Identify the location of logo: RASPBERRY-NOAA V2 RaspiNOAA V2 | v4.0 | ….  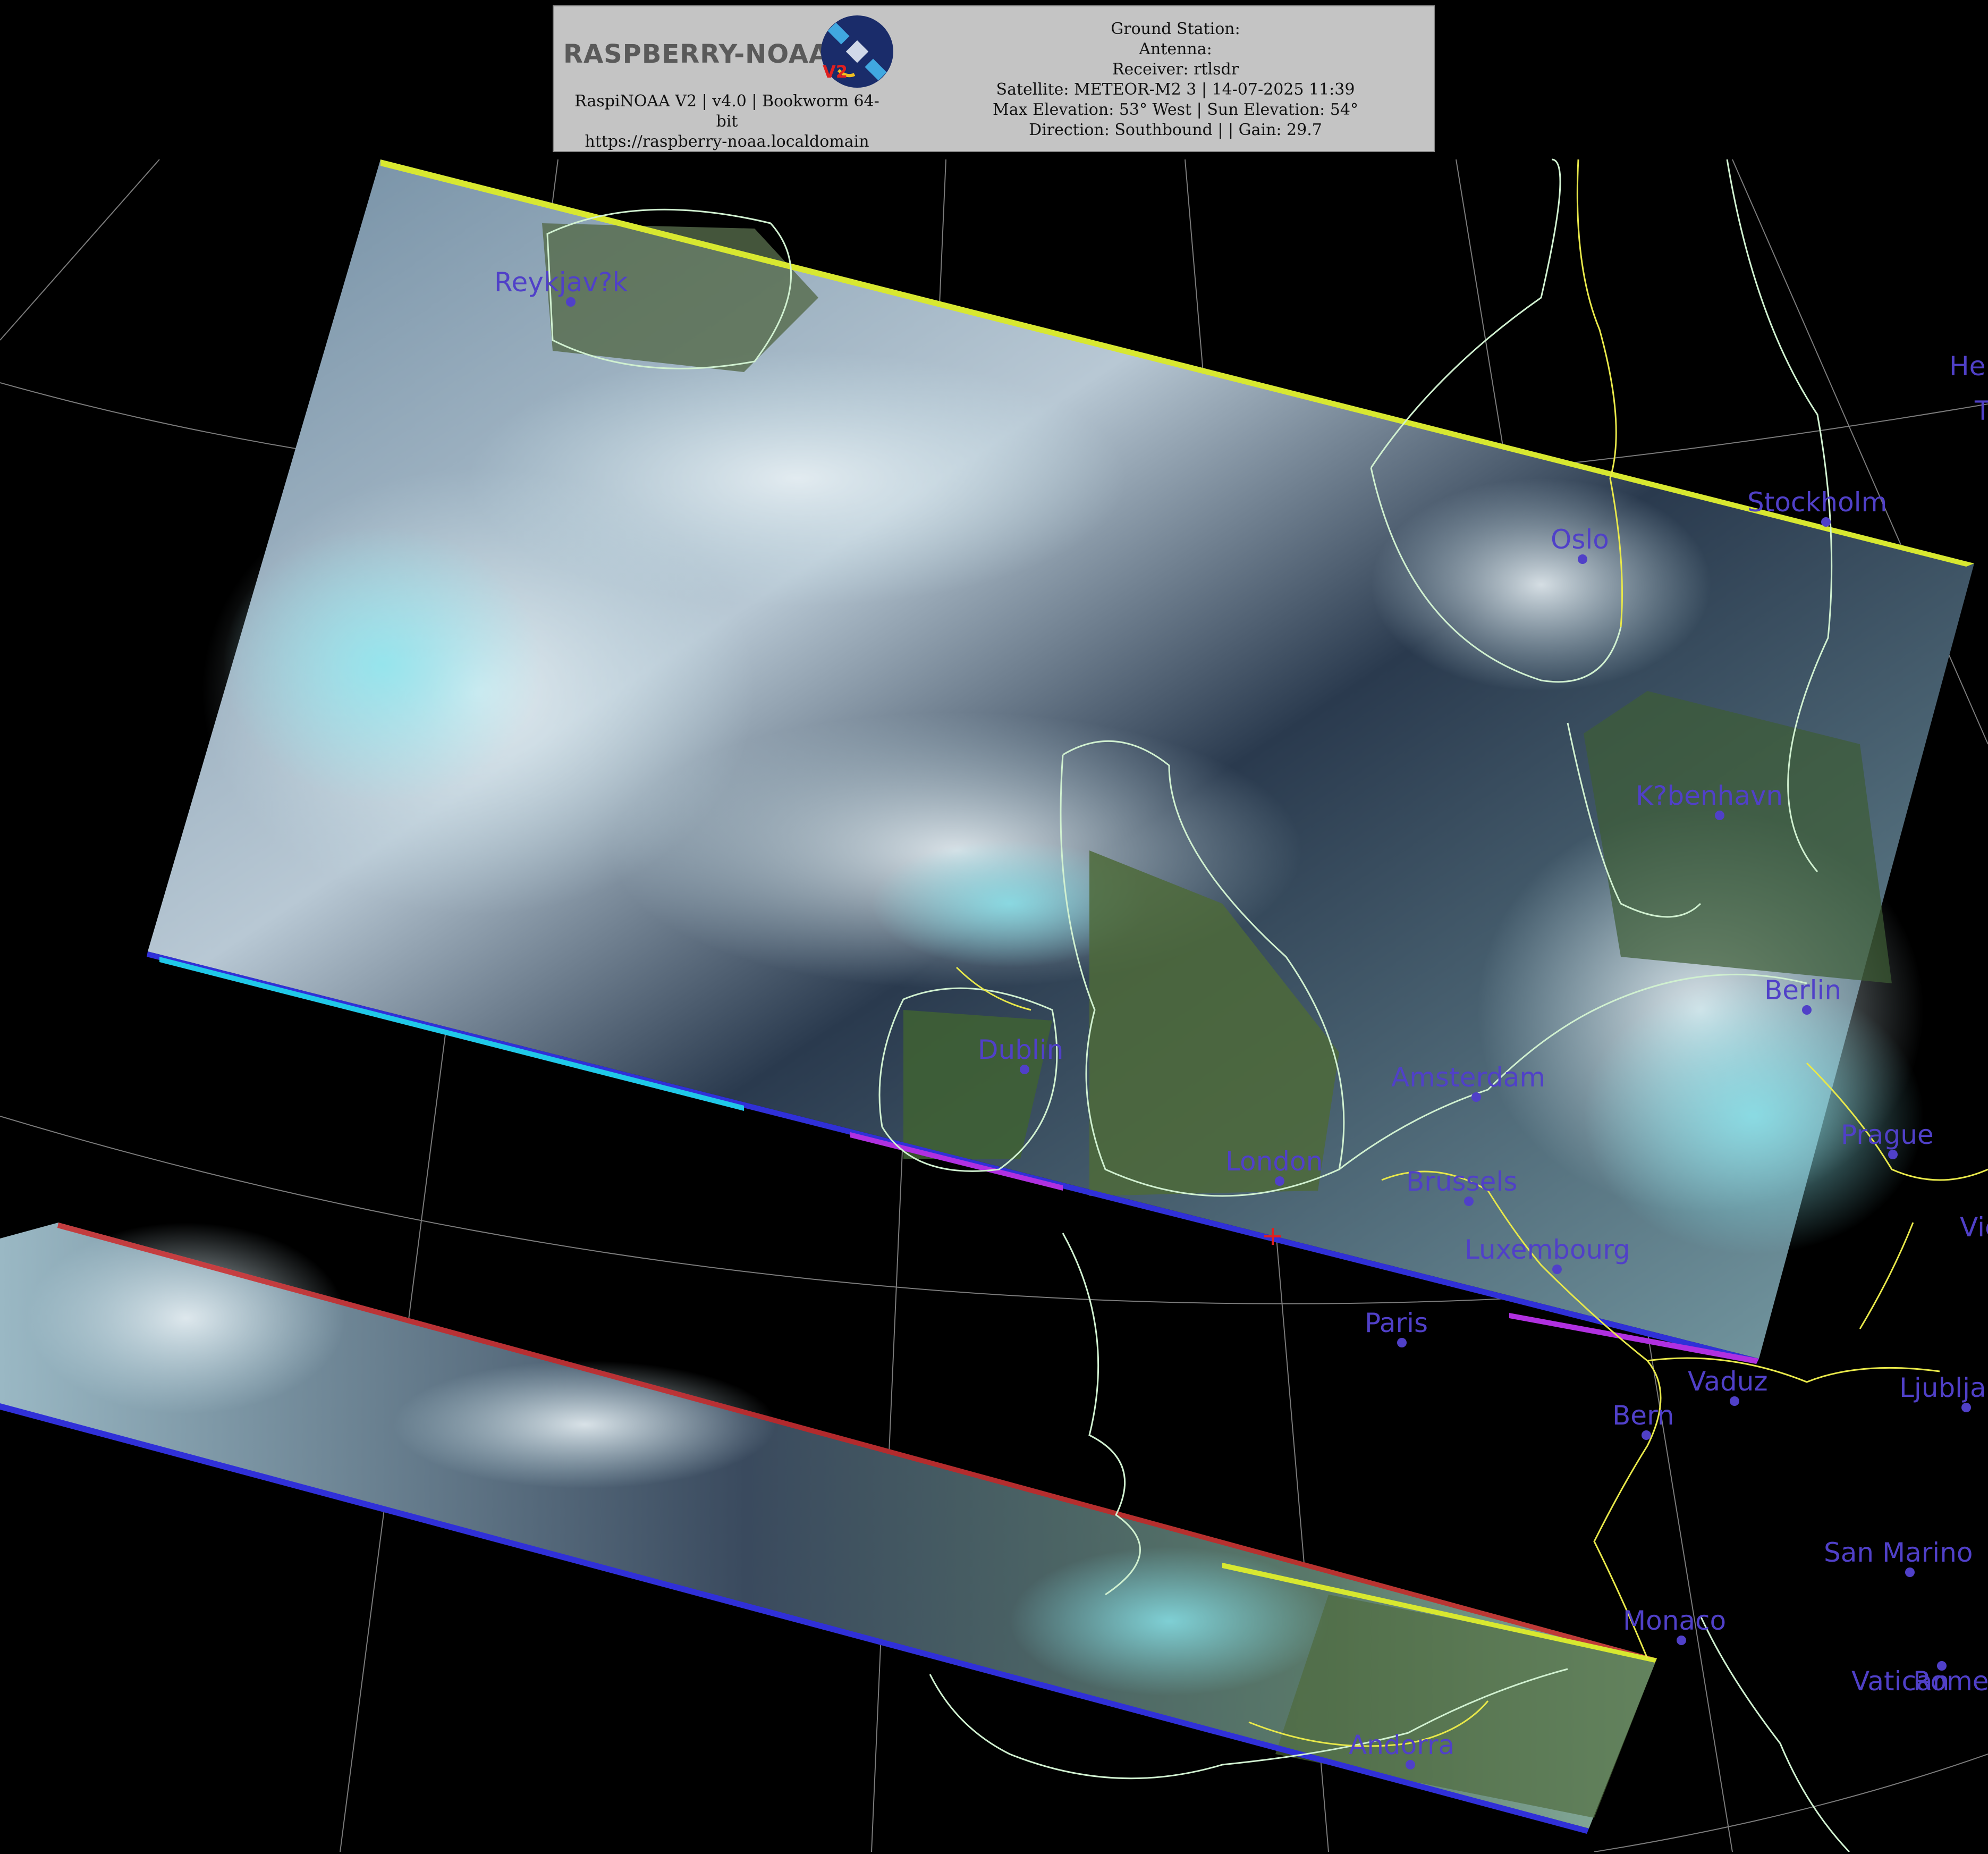
(727, 80).